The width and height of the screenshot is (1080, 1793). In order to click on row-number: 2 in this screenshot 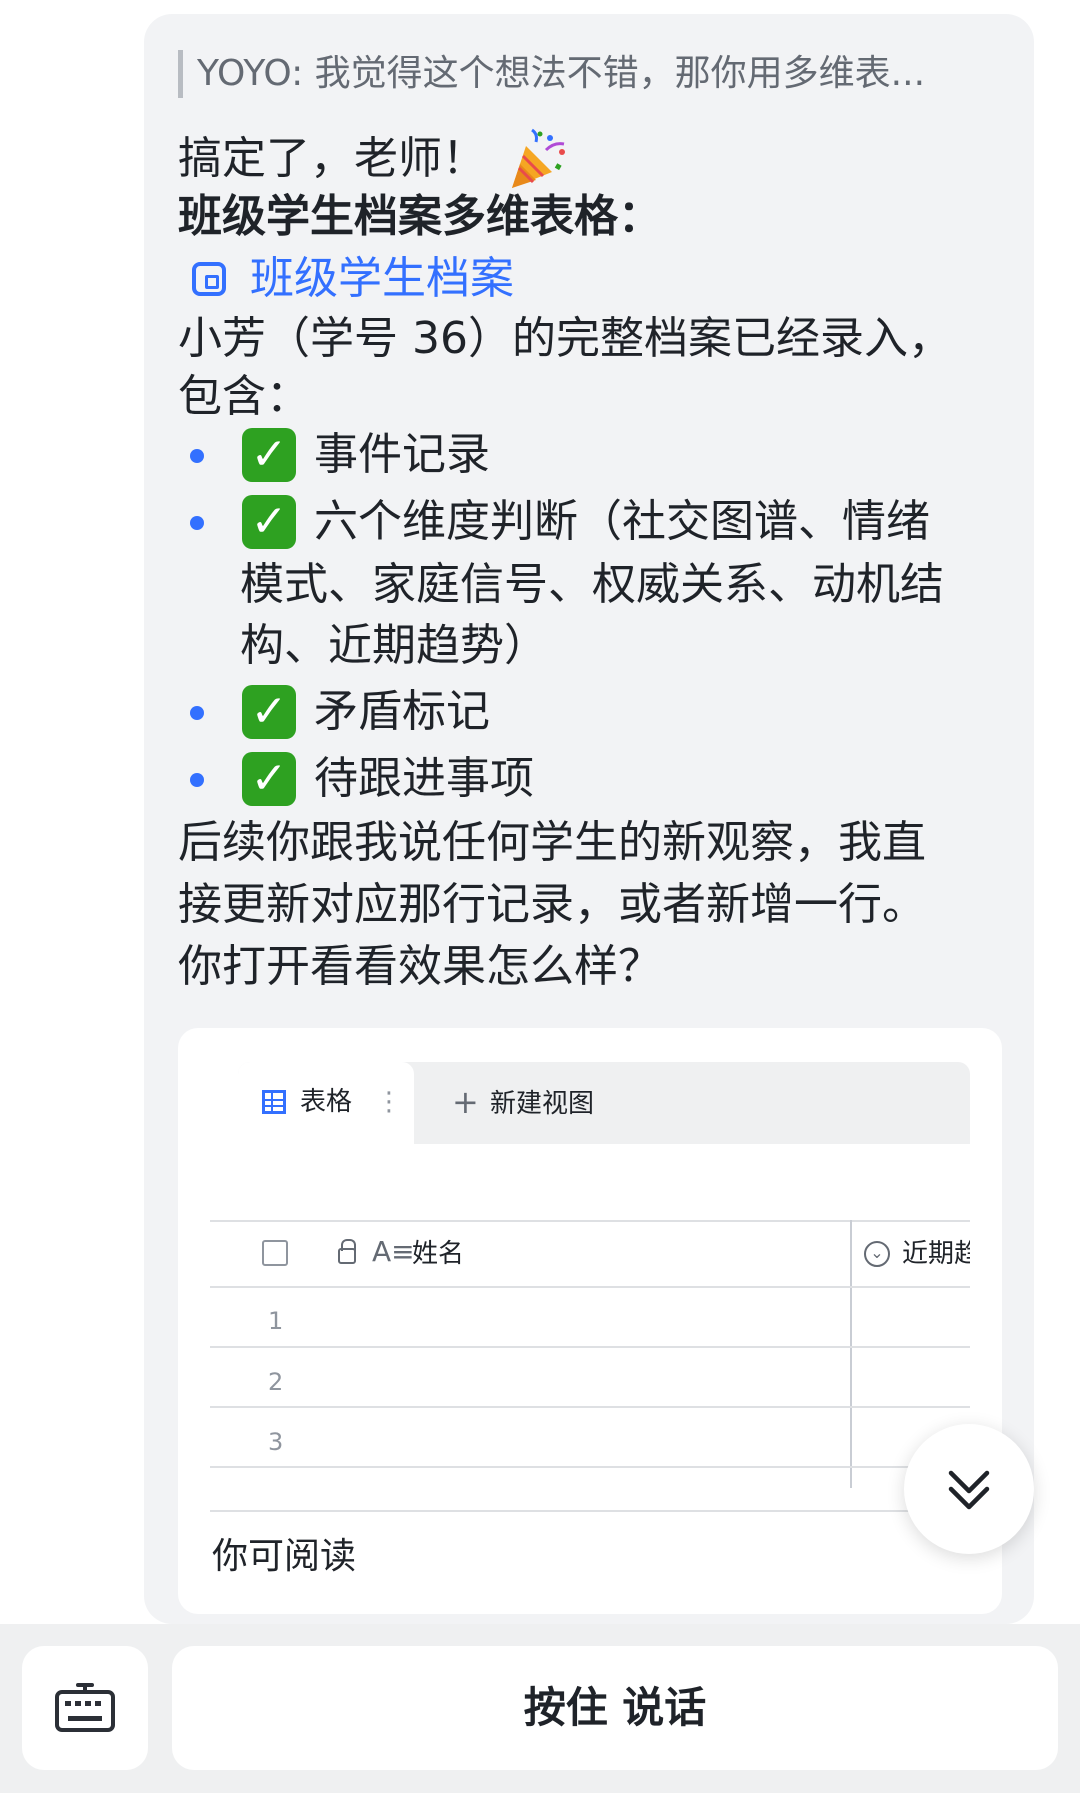, I will do `click(276, 1382)`.